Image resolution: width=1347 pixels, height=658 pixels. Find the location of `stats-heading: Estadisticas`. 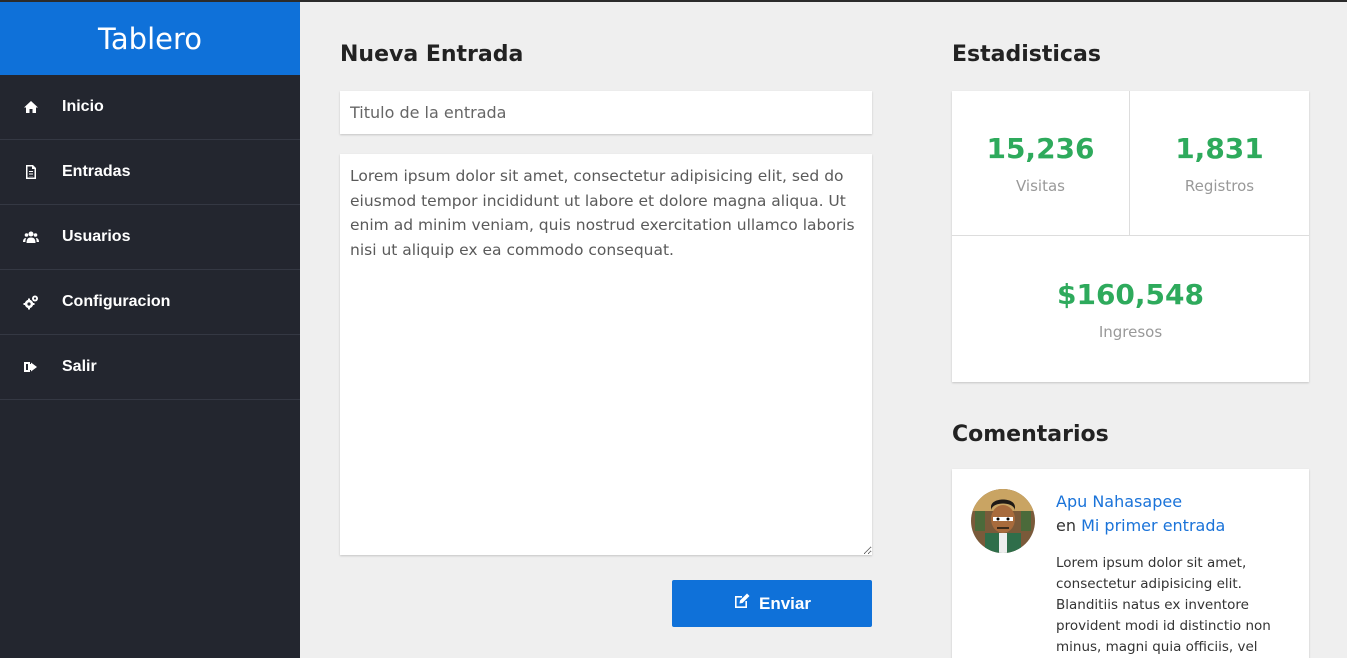

stats-heading: Estadisticas is located at coordinates (1026, 54).